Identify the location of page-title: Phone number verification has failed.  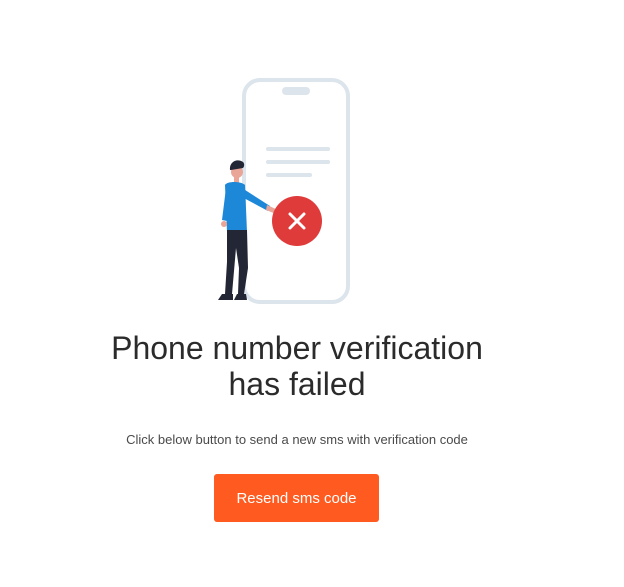
(297, 366).